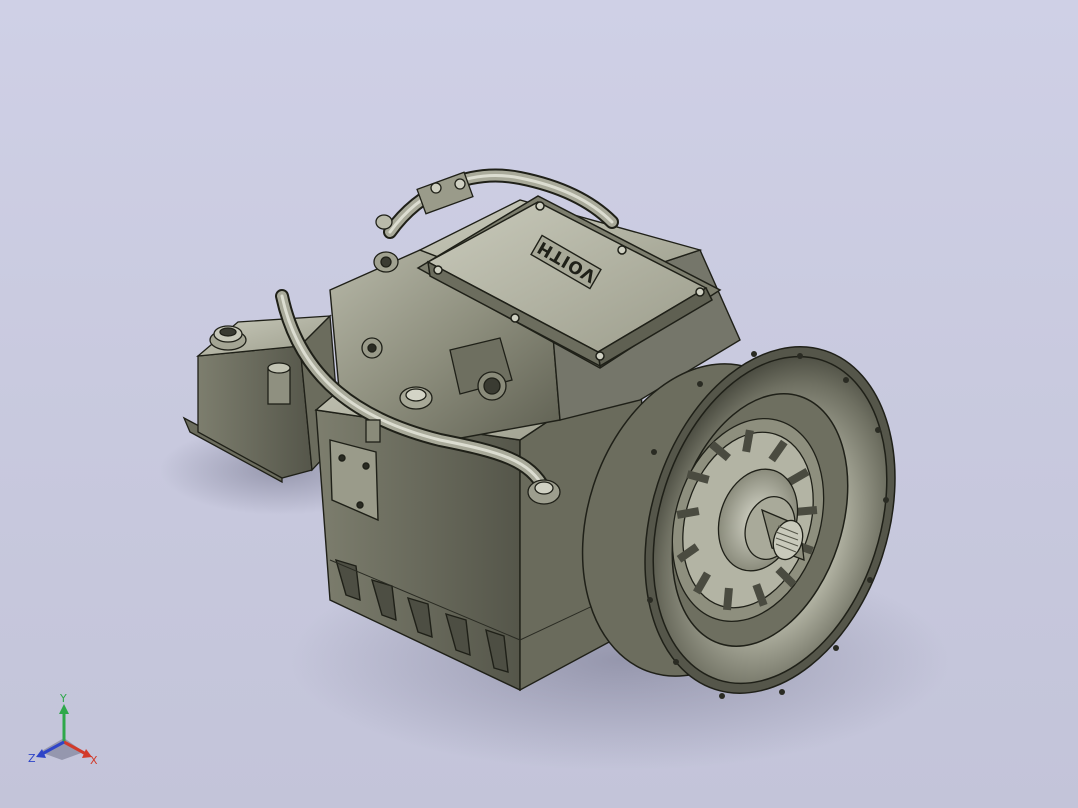 The image size is (1078, 808). I want to click on y-axis-label: Y, so click(63, 699).